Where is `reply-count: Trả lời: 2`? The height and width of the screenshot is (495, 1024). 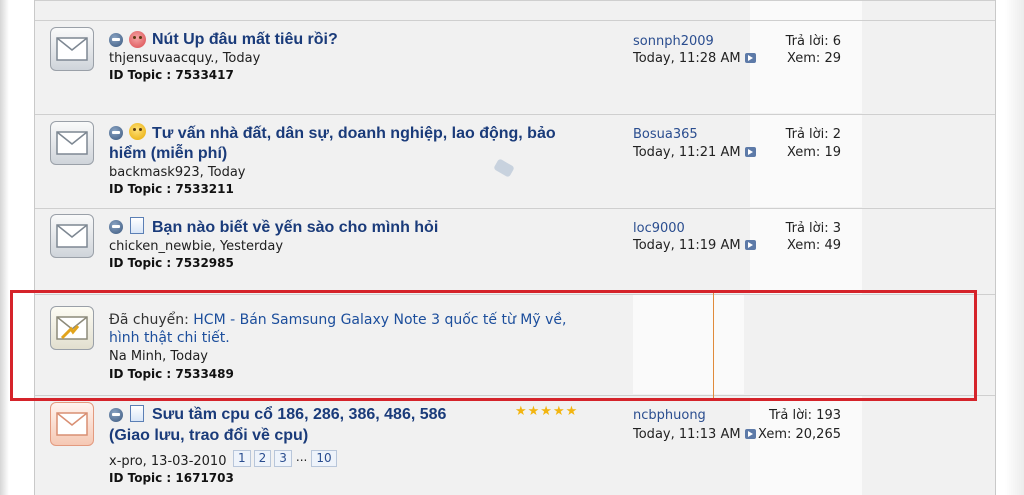 reply-count: Trả lời: 2 is located at coordinates (813, 134).